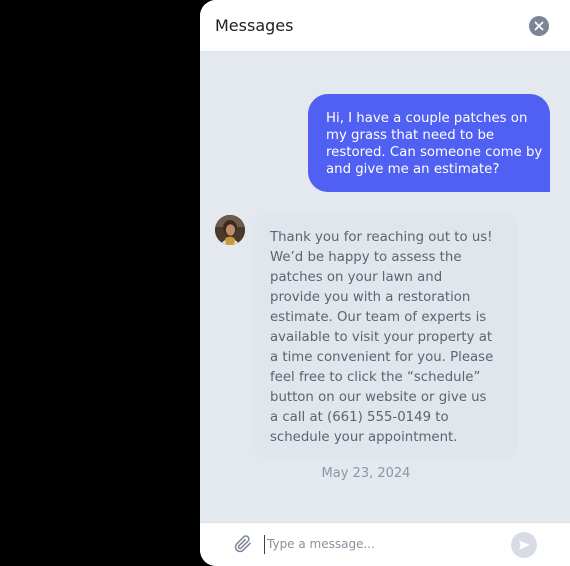  What do you see at coordinates (370, 297) in the screenshot?
I see `incoming-message-line: provide you with a restoration` at bounding box center [370, 297].